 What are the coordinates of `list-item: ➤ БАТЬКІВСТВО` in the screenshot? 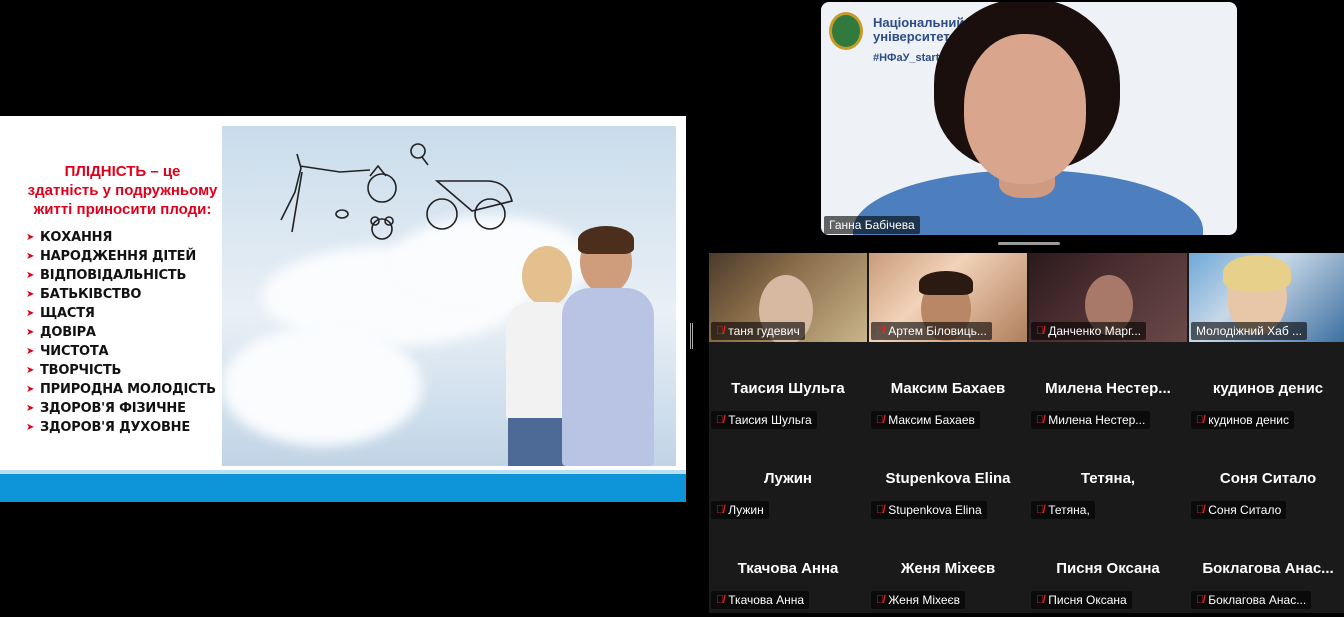 It's located at (122, 294).